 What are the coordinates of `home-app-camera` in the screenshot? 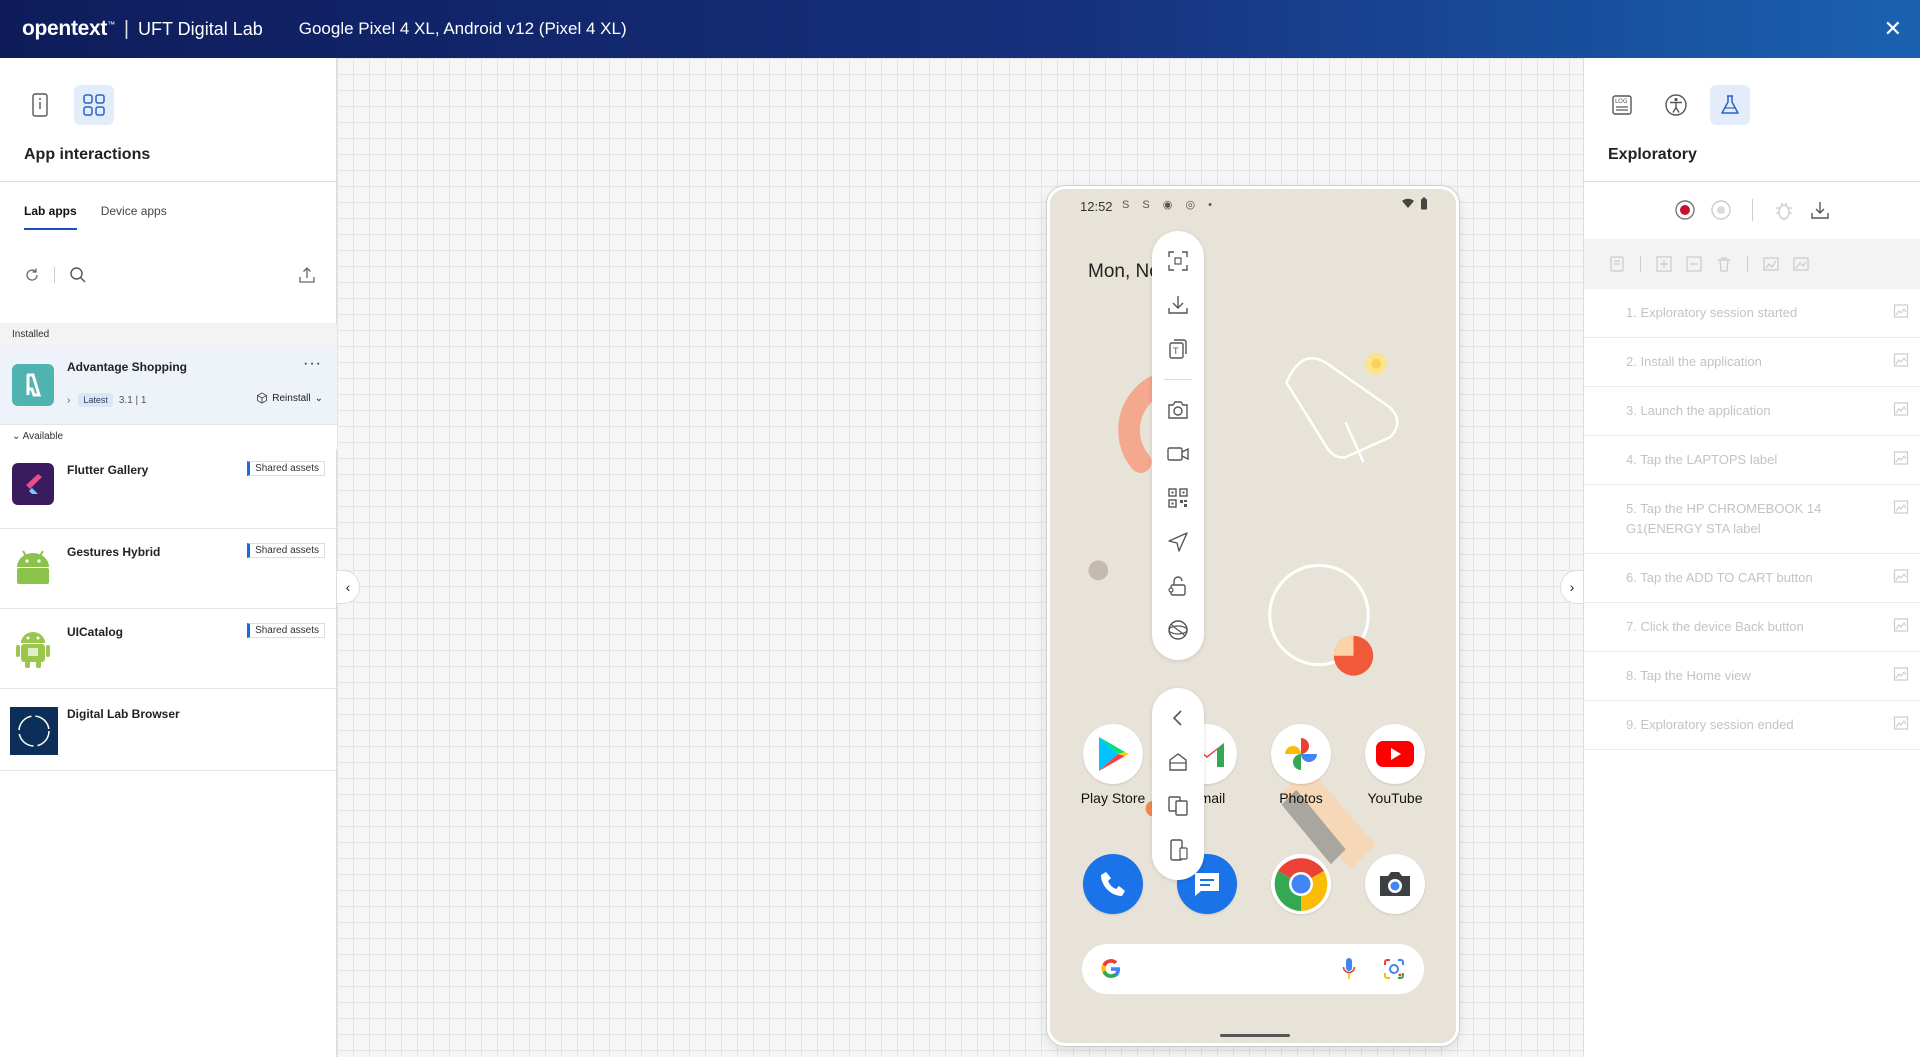 It's located at (1395, 884).